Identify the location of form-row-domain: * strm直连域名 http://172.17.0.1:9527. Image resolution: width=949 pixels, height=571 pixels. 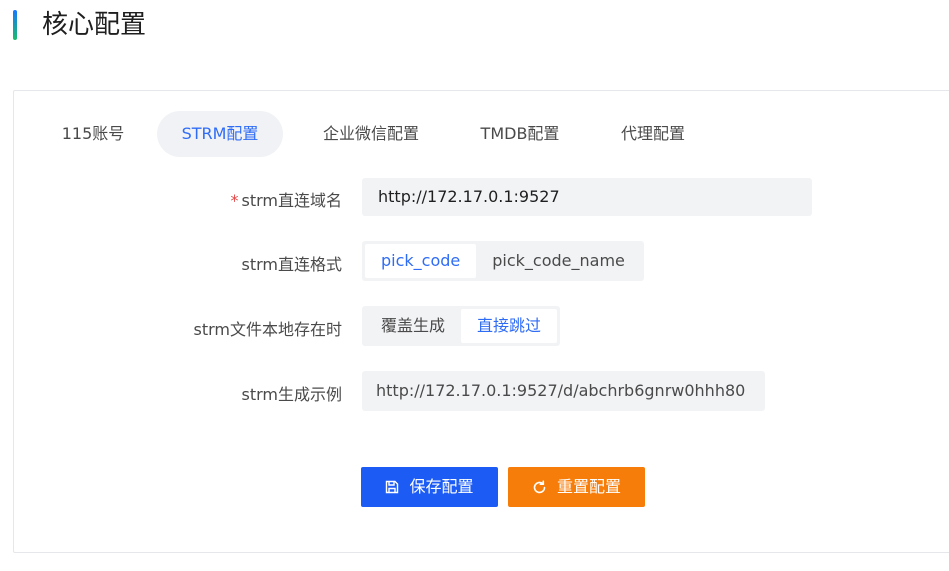
(481, 197).